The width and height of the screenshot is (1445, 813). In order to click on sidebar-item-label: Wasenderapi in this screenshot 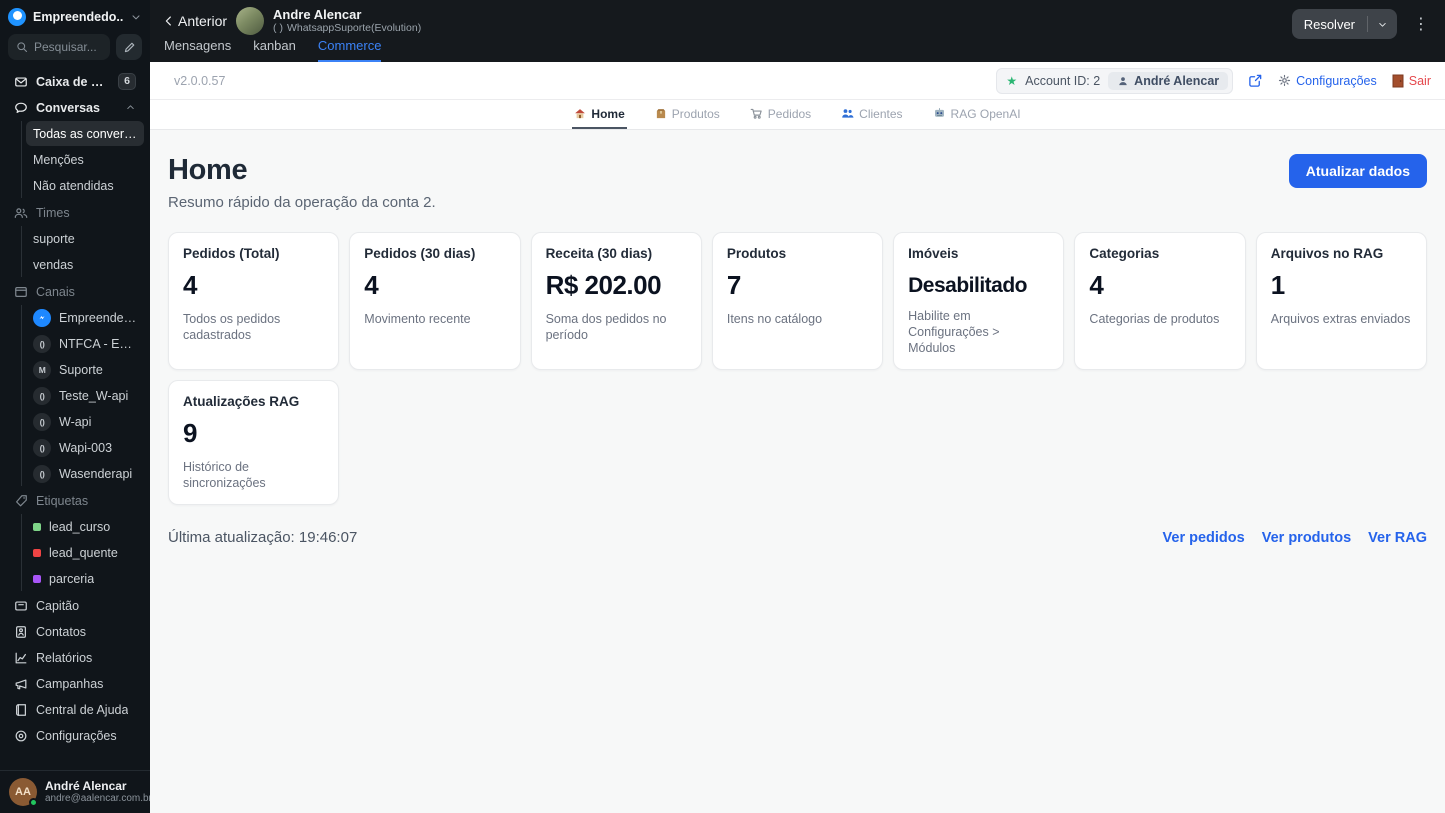, I will do `click(96, 473)`.